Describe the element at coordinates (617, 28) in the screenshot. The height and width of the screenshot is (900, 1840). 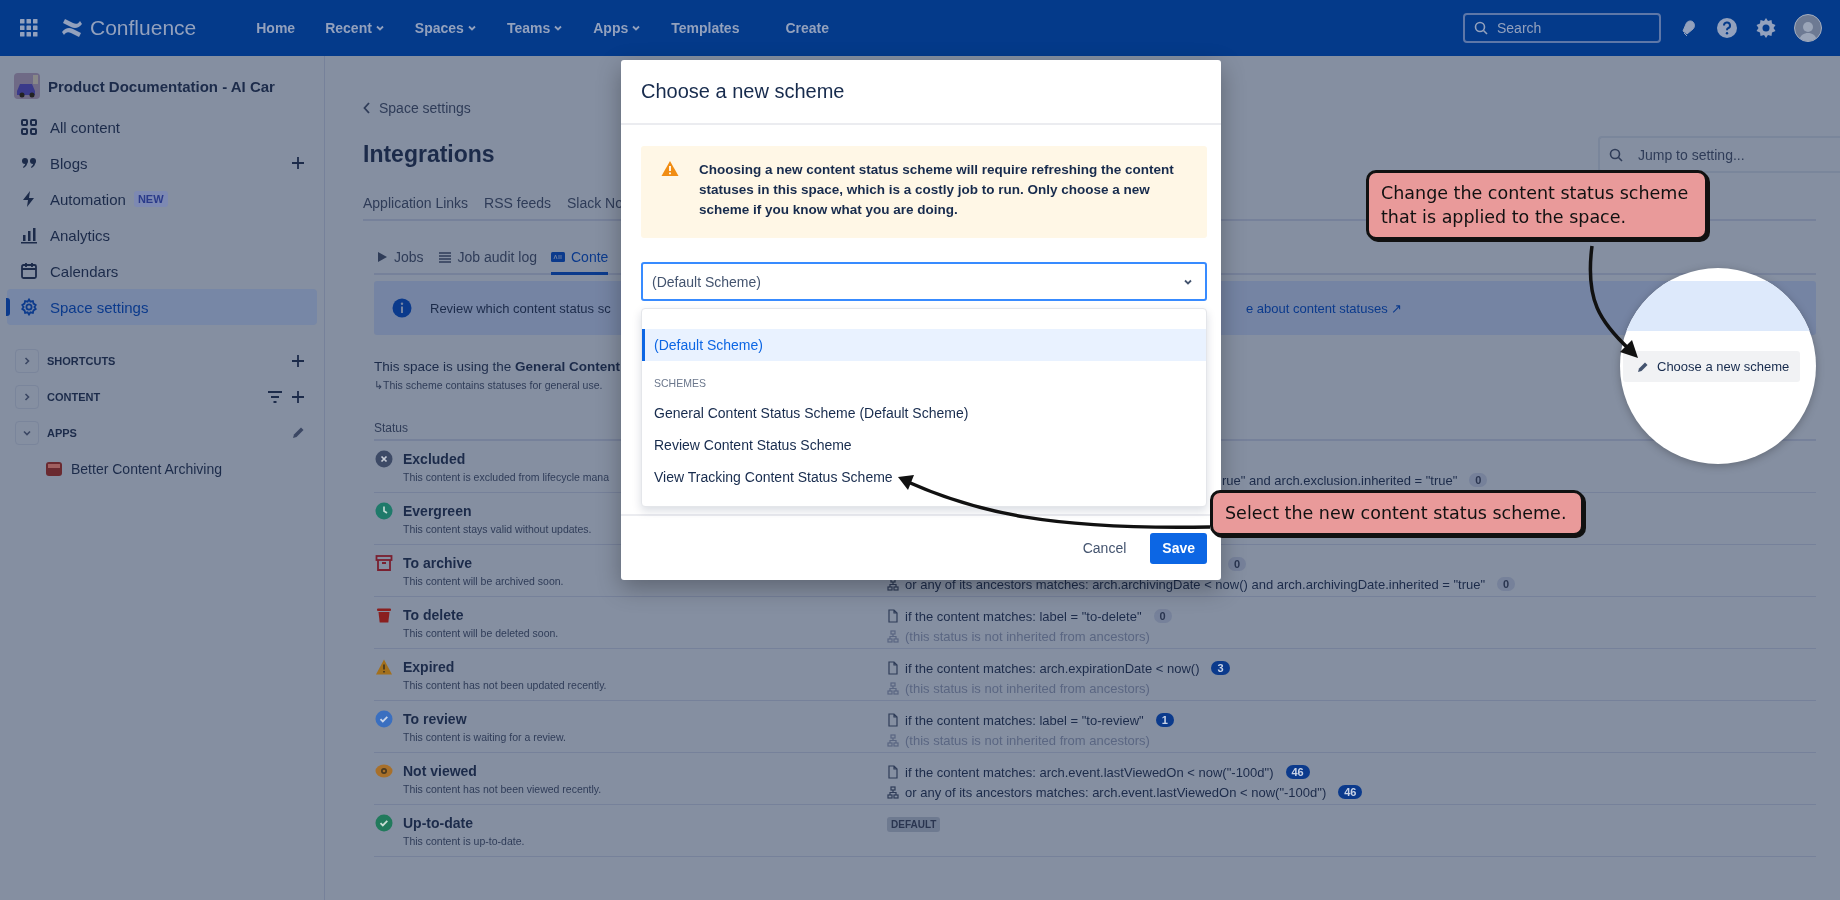
I see `nav-menu-item: Apps` at that location.